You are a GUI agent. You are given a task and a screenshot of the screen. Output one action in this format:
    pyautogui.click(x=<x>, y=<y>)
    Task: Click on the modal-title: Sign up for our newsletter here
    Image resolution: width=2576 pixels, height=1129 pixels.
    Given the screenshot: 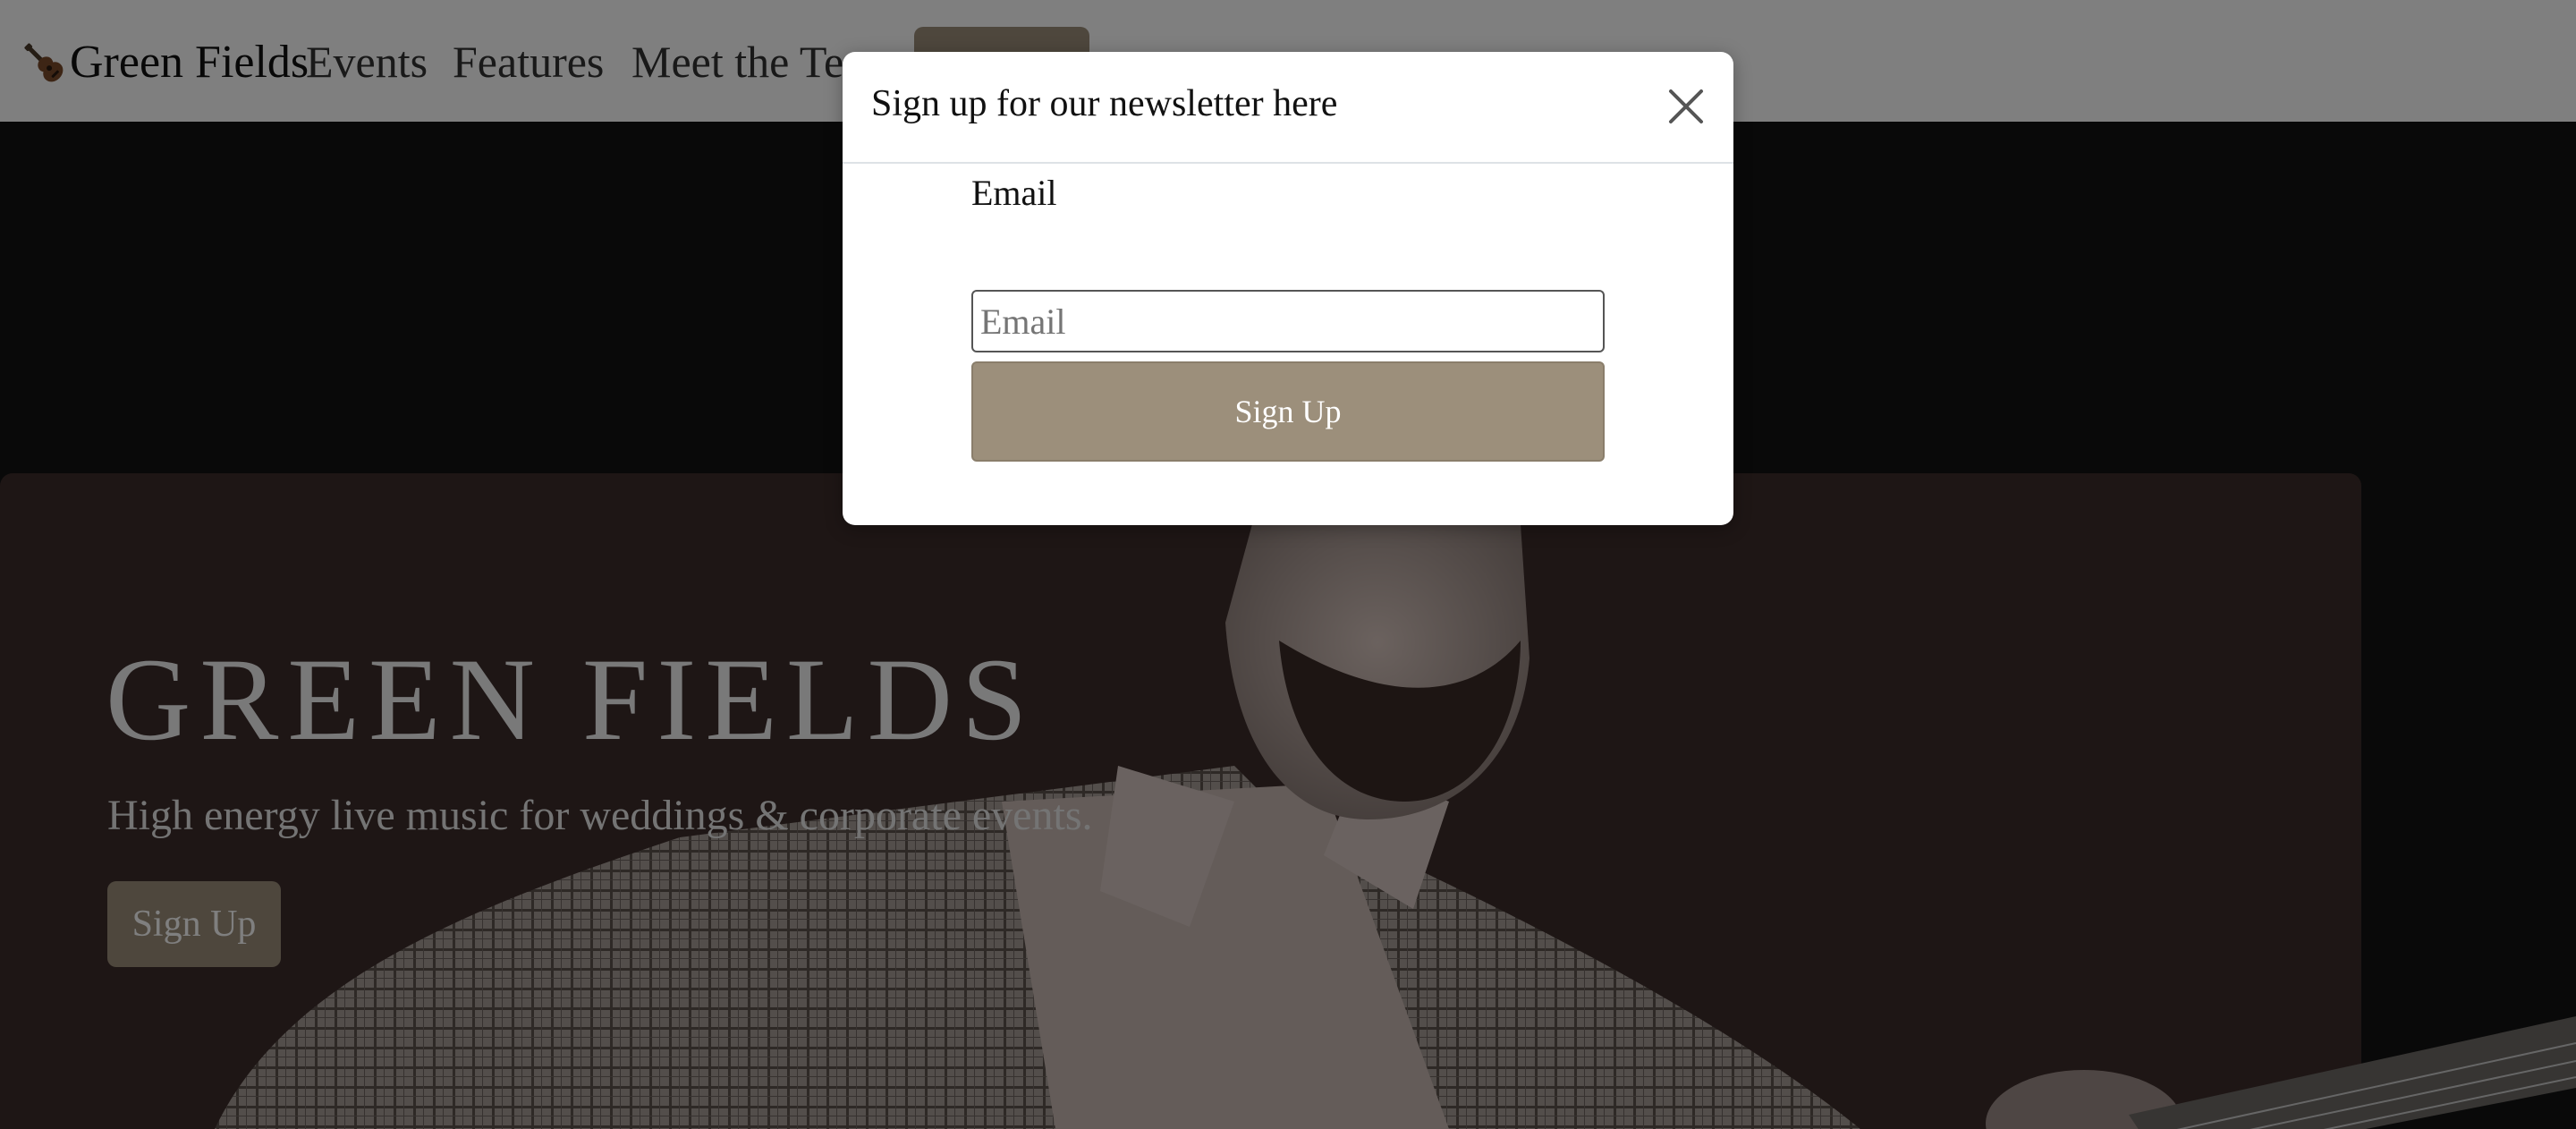 What is the action you would take?
    pyautogui.click(x=1104, y=103)
    